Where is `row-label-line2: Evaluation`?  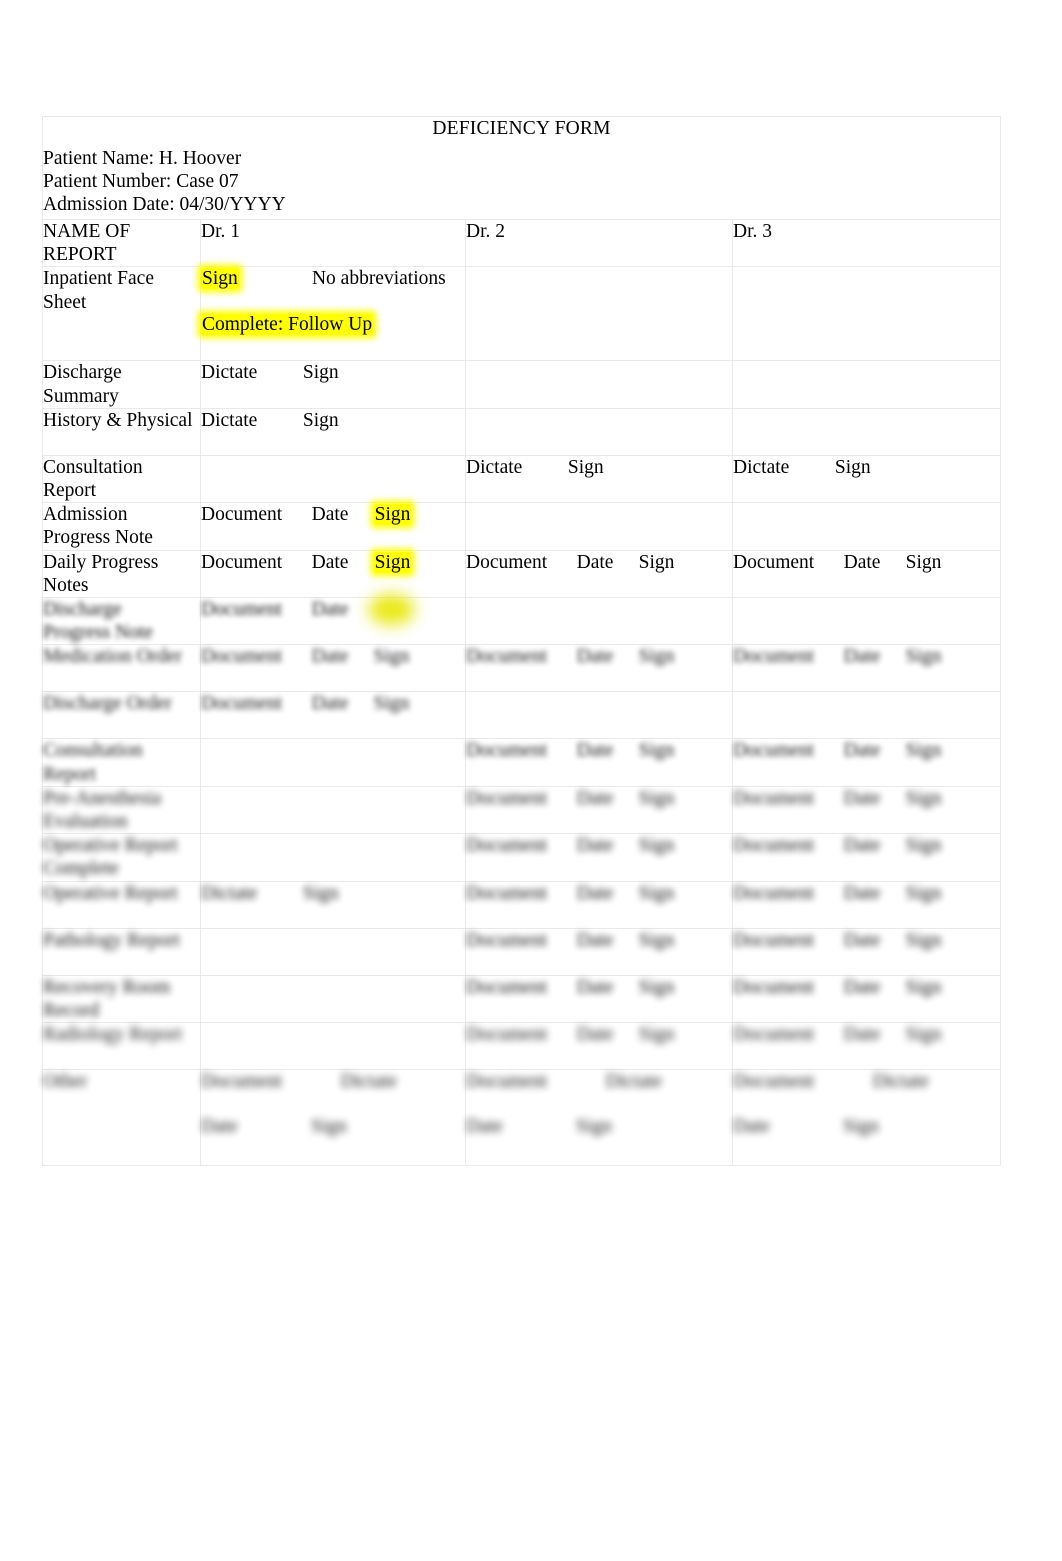 row-label-line2: Evaluation is located at coordinates (85, 822).